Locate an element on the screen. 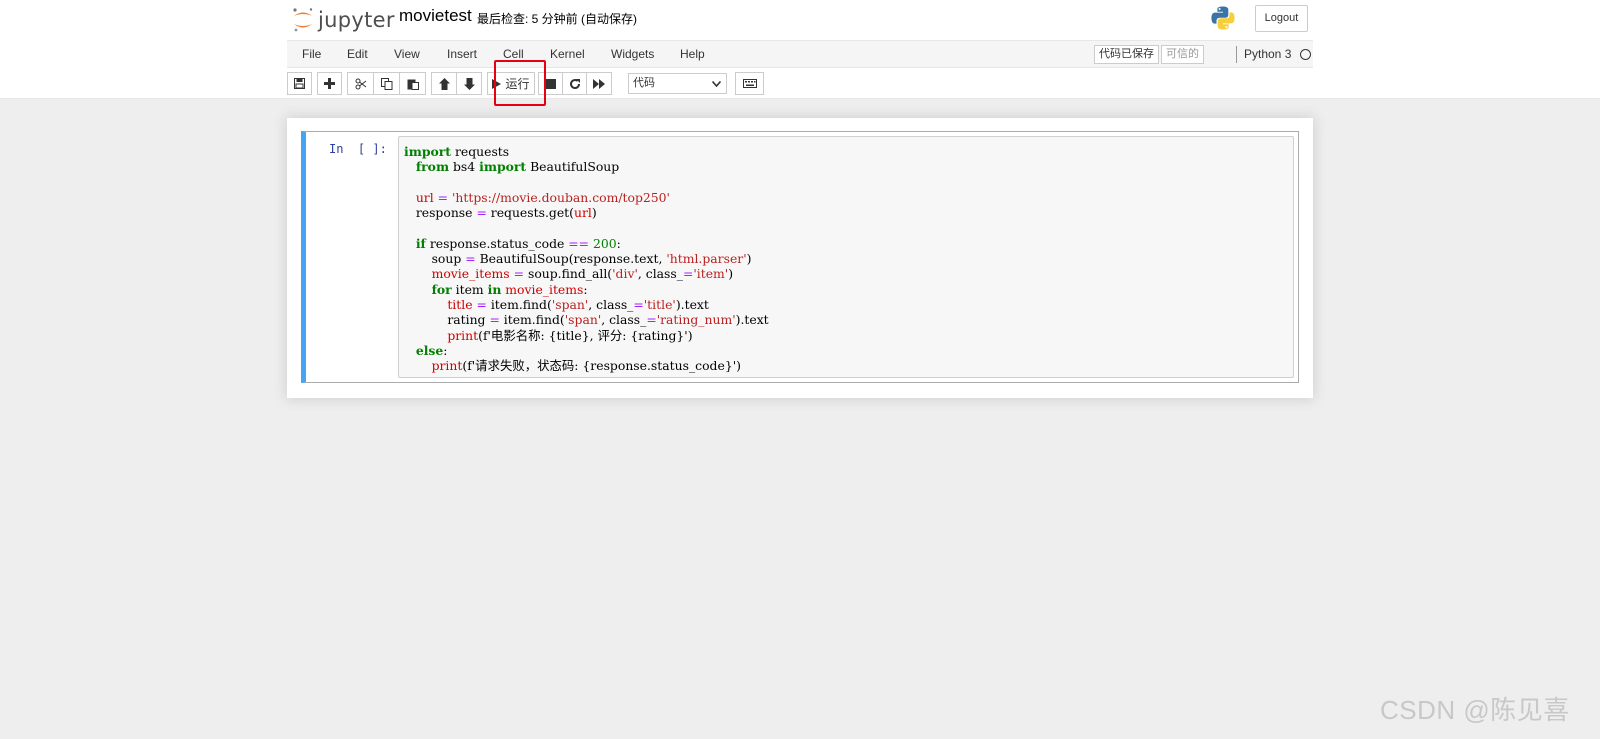 The height and width of the screenshot is (739, 1600). insert-cell-button is located at coordinates (329, 83).